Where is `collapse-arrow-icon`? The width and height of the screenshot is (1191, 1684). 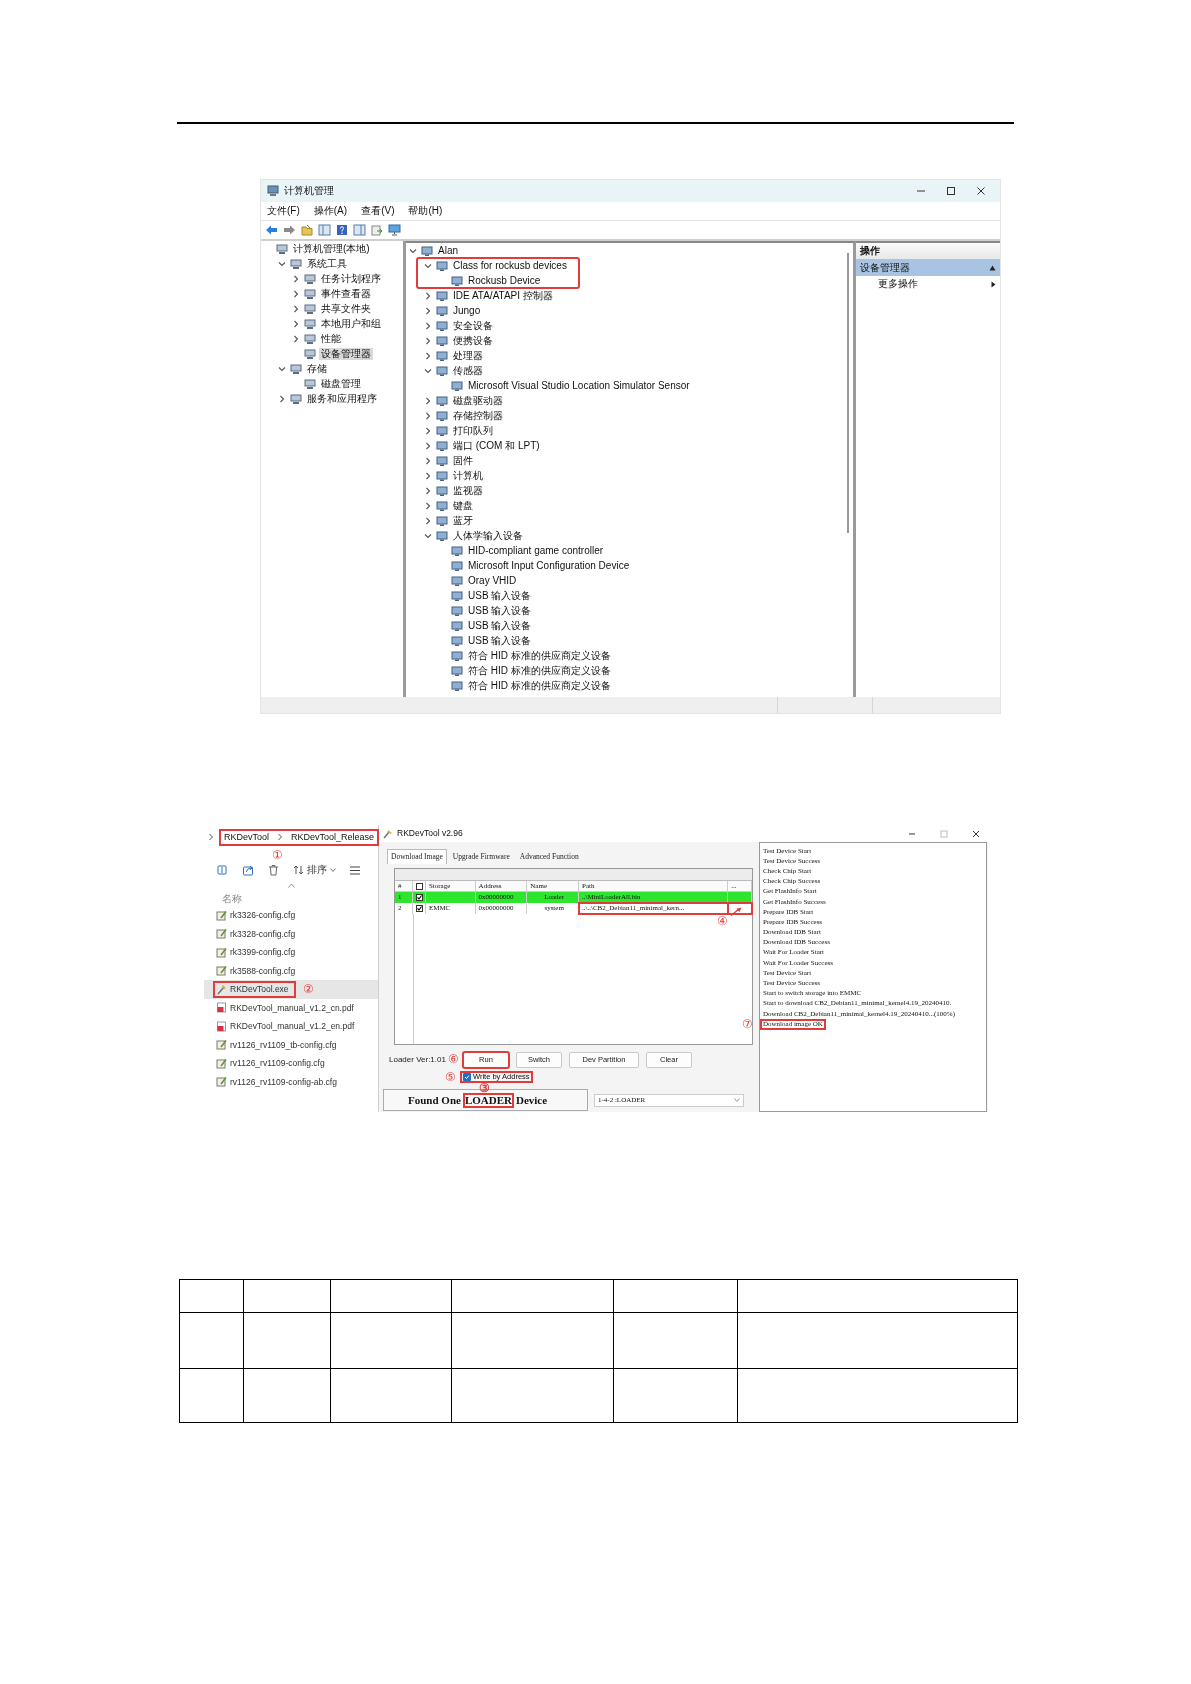 collapse-arrow-icon is located at coordinates (992, 267).